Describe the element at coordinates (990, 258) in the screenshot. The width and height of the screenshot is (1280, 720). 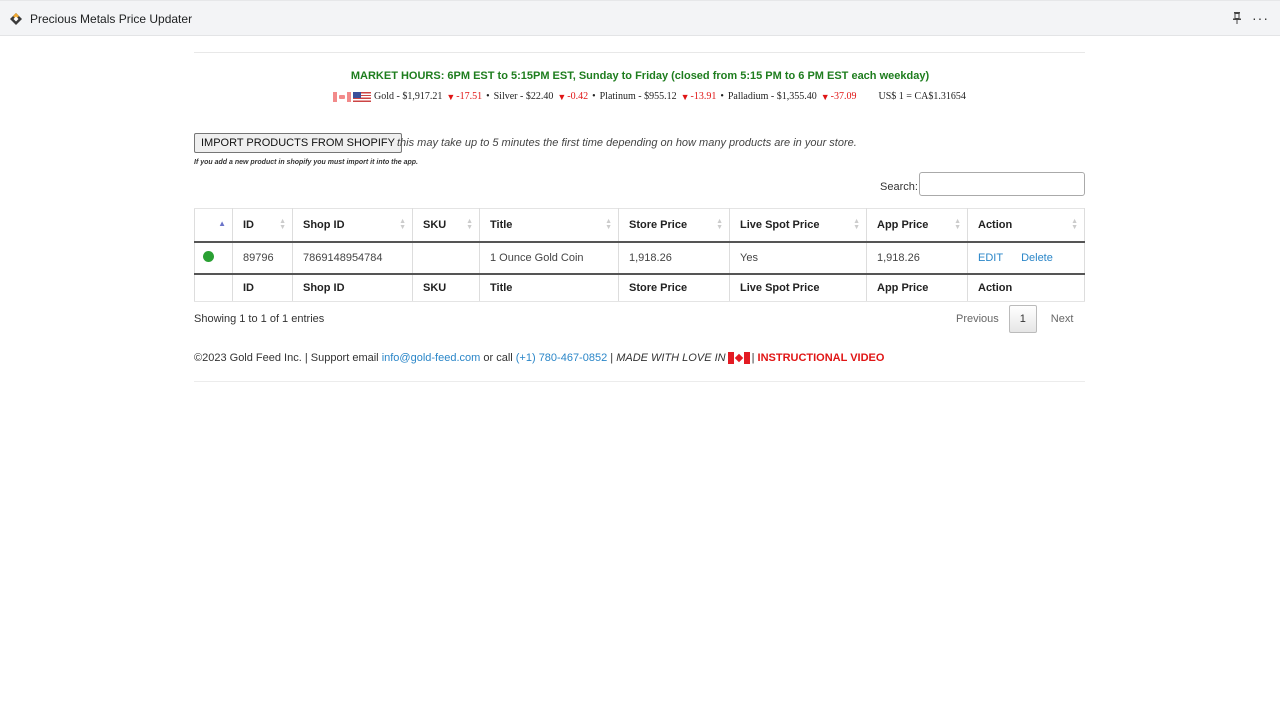
I see `edit-link: EDIT` at that location.